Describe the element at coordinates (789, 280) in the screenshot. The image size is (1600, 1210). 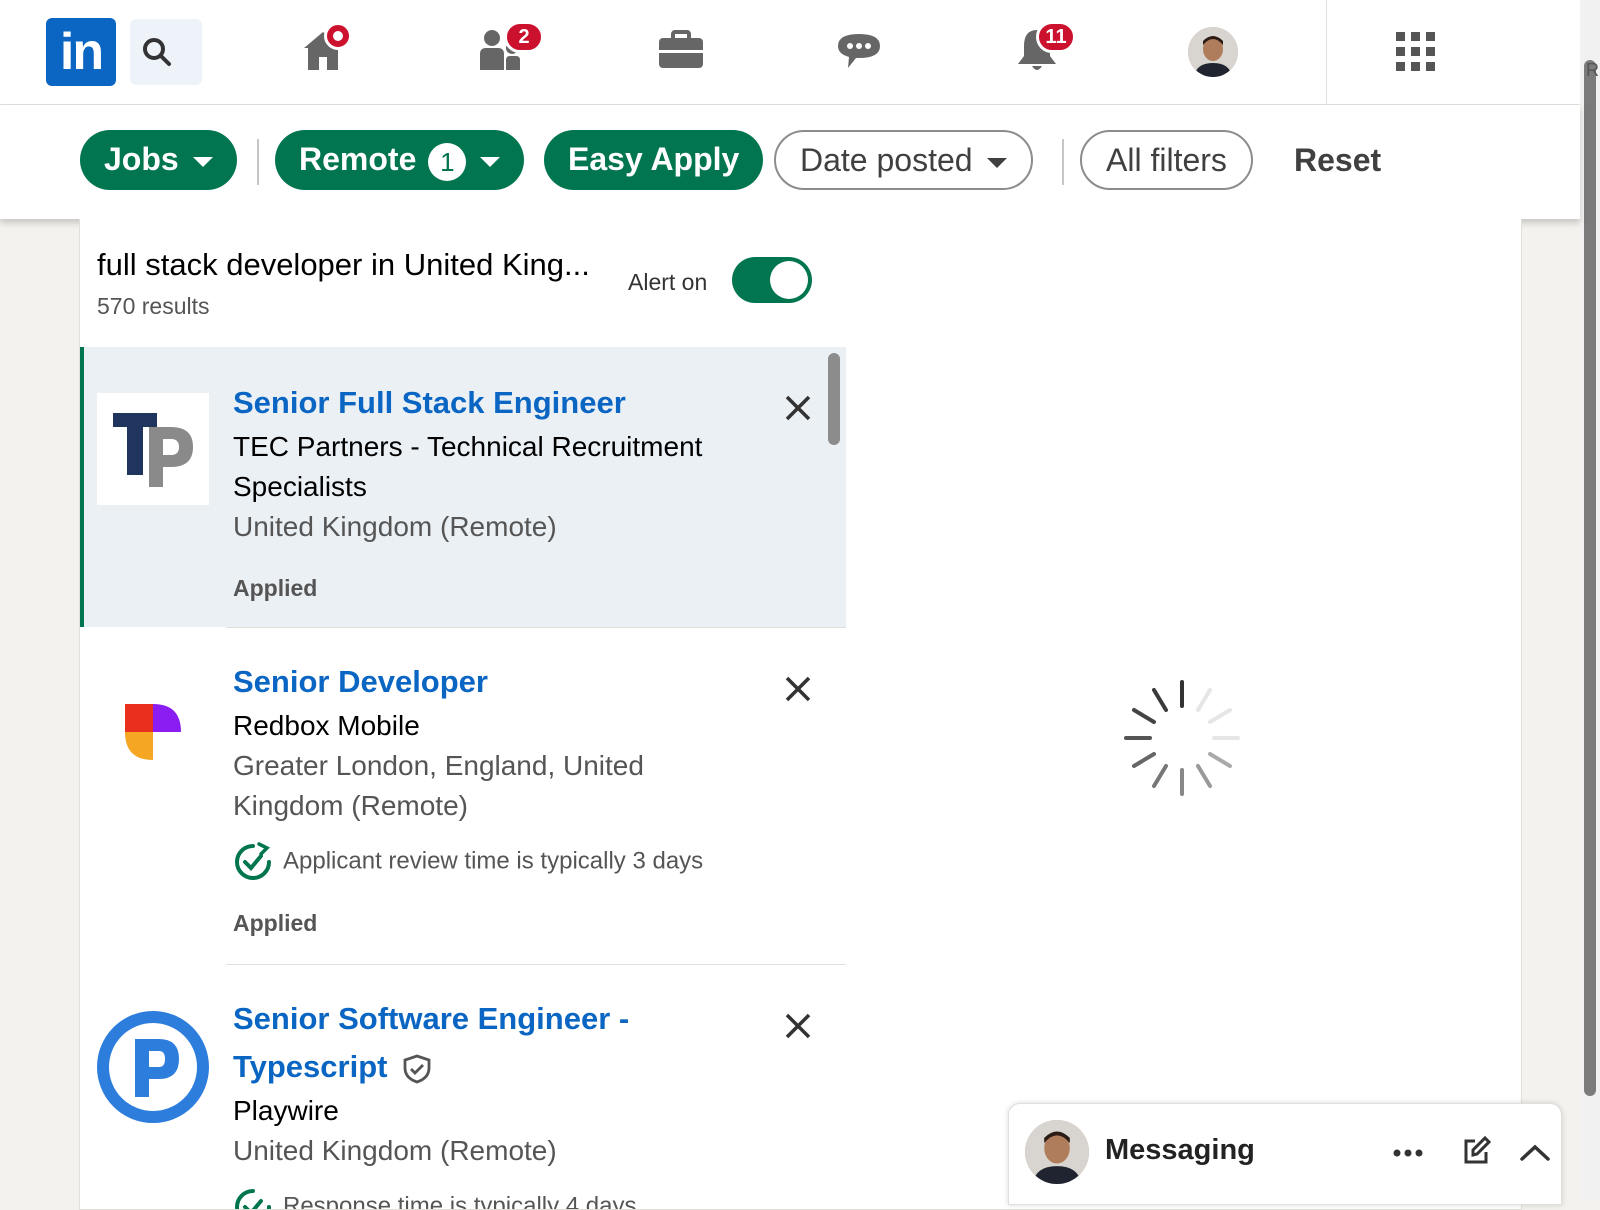
I see `toggle-knob` at that location.